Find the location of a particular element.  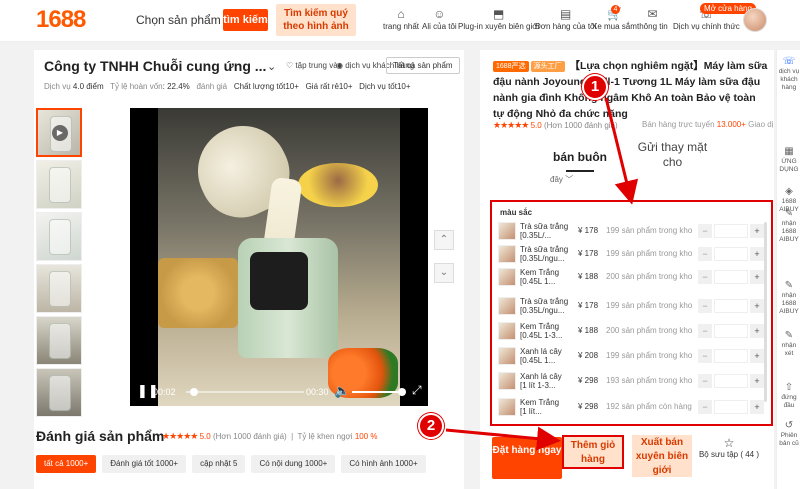

sidebar-item: ▦ ỨNG DỤNG is located at coordinates (788, 160).